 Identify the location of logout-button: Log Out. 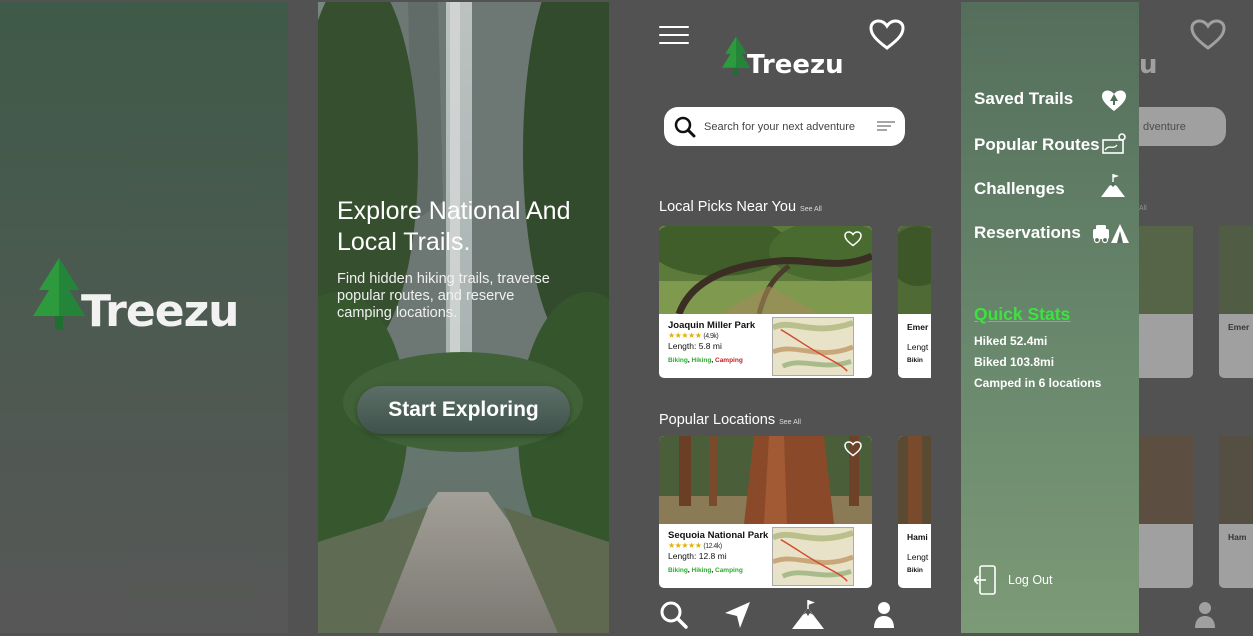
(1013, 580).